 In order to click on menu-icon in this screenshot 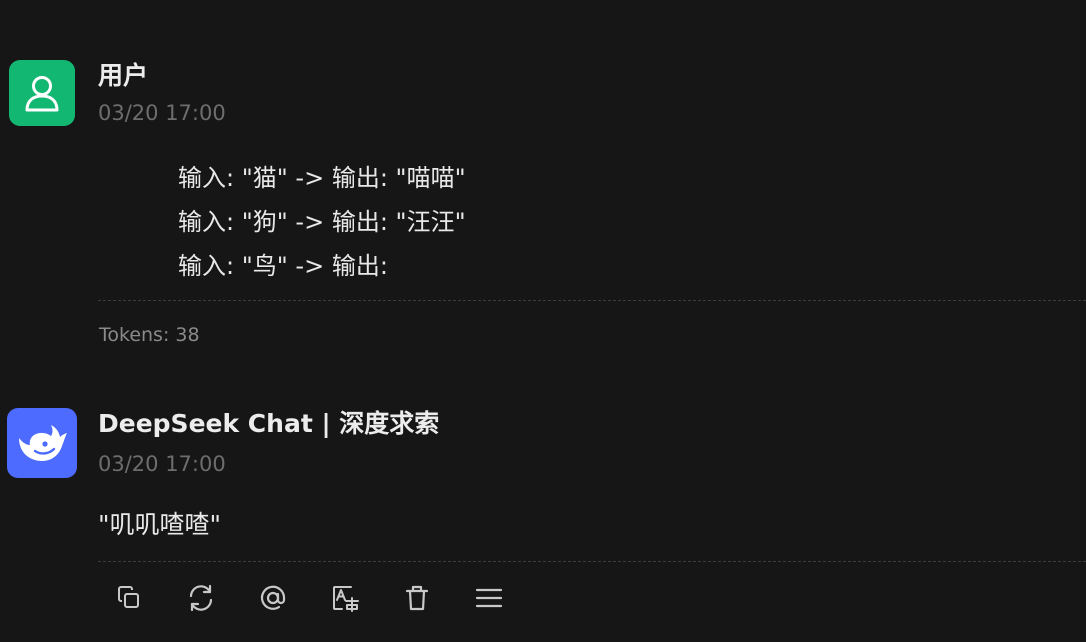, I will do `click(489, 598)`.